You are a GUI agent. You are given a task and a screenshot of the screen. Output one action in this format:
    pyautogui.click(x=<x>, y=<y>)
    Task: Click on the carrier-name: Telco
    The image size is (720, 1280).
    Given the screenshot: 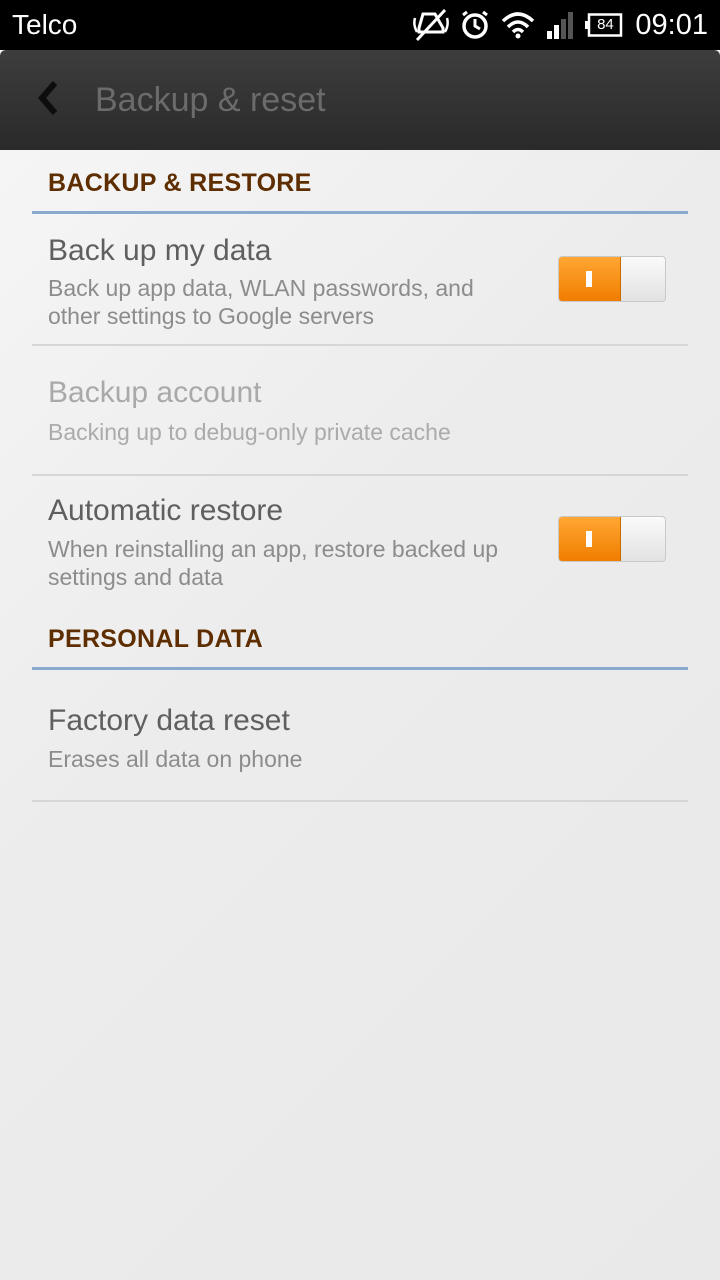 What is the action you would take?
    pyautogui.click(x=45, y=24)
    